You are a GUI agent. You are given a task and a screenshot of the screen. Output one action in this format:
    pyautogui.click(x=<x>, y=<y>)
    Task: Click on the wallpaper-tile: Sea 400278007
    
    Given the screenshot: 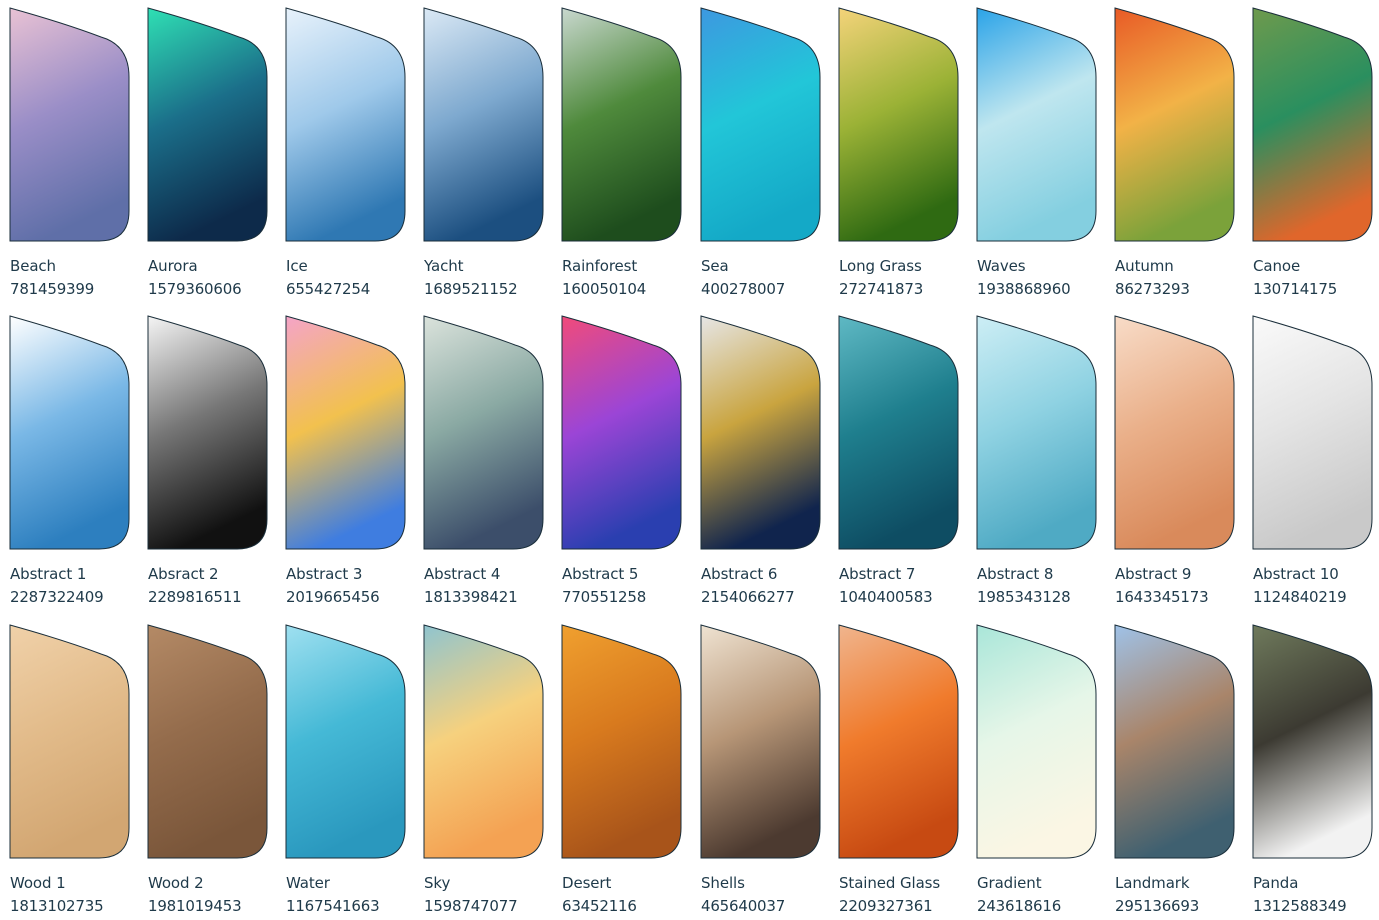 What is the action you would take?
    pyautogui.click(x=761, y=155)
    